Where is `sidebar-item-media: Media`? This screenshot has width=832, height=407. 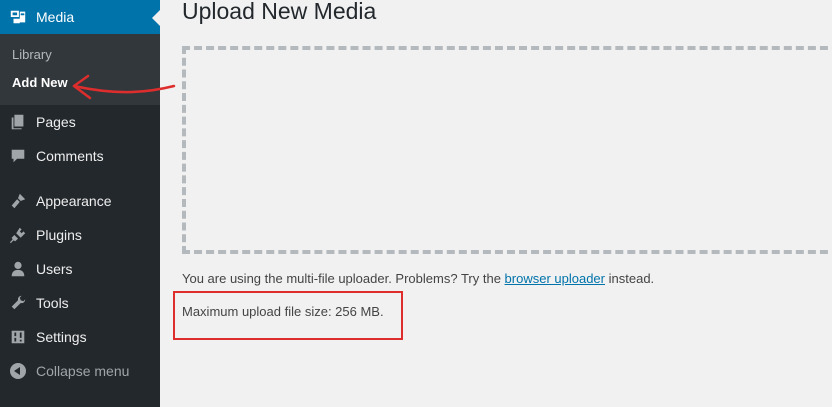
sidebar-item-media: Media is located at coordinates (80, 17).